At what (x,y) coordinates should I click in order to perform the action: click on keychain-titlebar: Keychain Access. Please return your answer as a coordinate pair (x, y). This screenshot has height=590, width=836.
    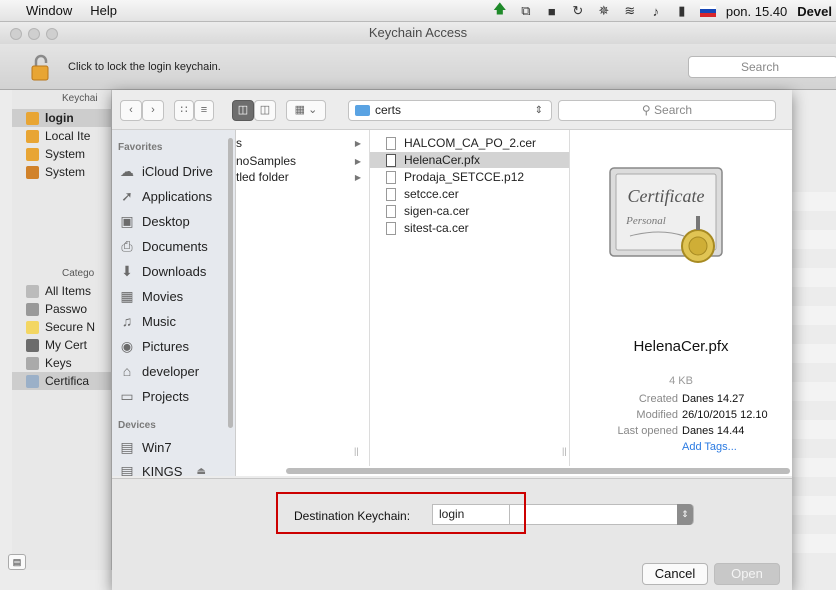
    Looking at the image, I should click on (418, 33).